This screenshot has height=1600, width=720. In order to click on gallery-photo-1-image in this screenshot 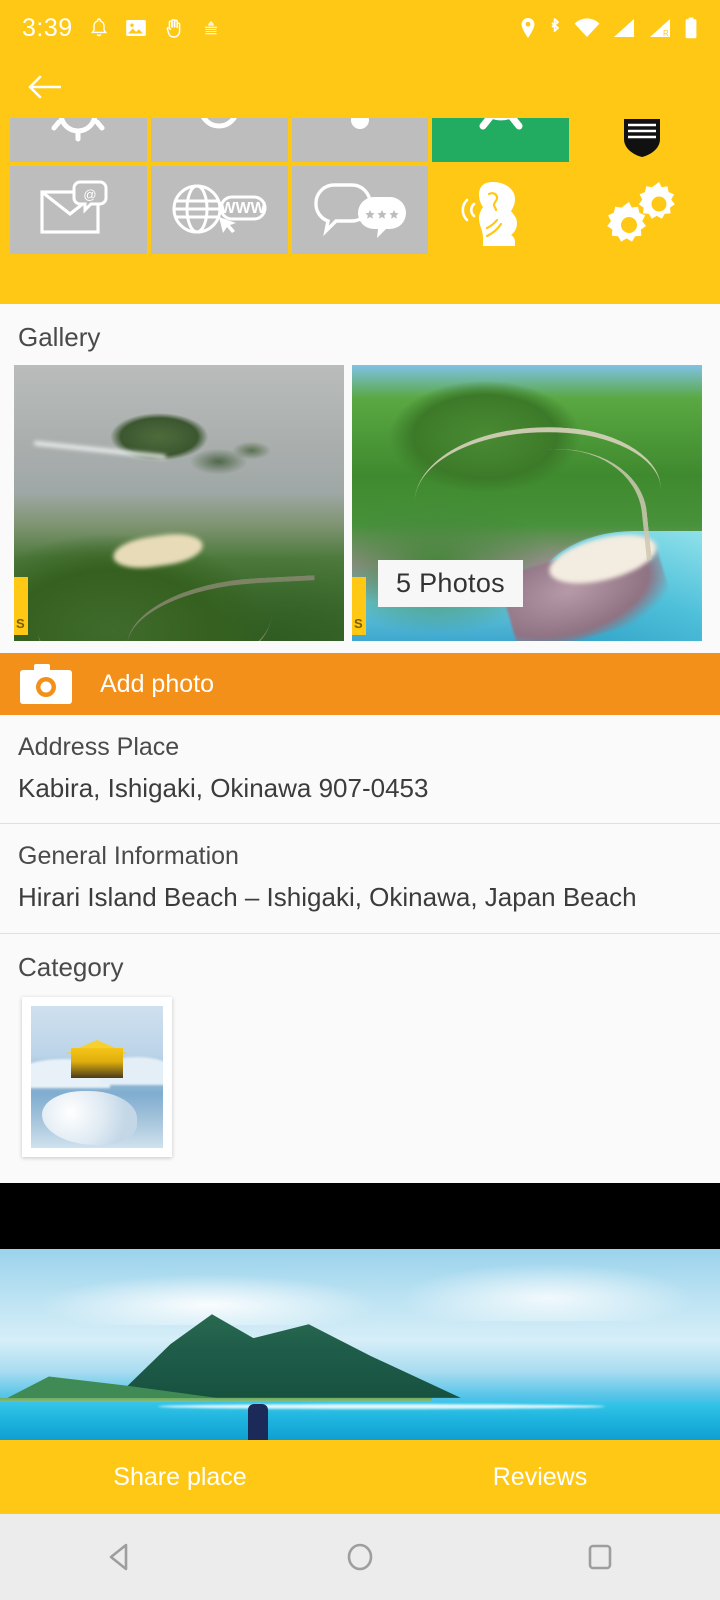, I will do `click(179, 503)`.